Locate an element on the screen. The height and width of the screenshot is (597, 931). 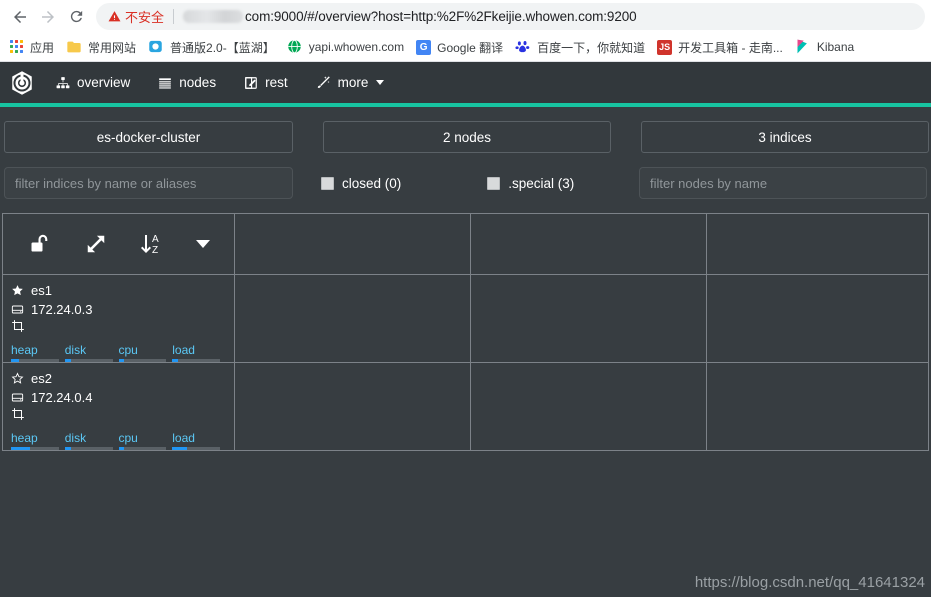
reload-button is located at coordinates (76, 17).